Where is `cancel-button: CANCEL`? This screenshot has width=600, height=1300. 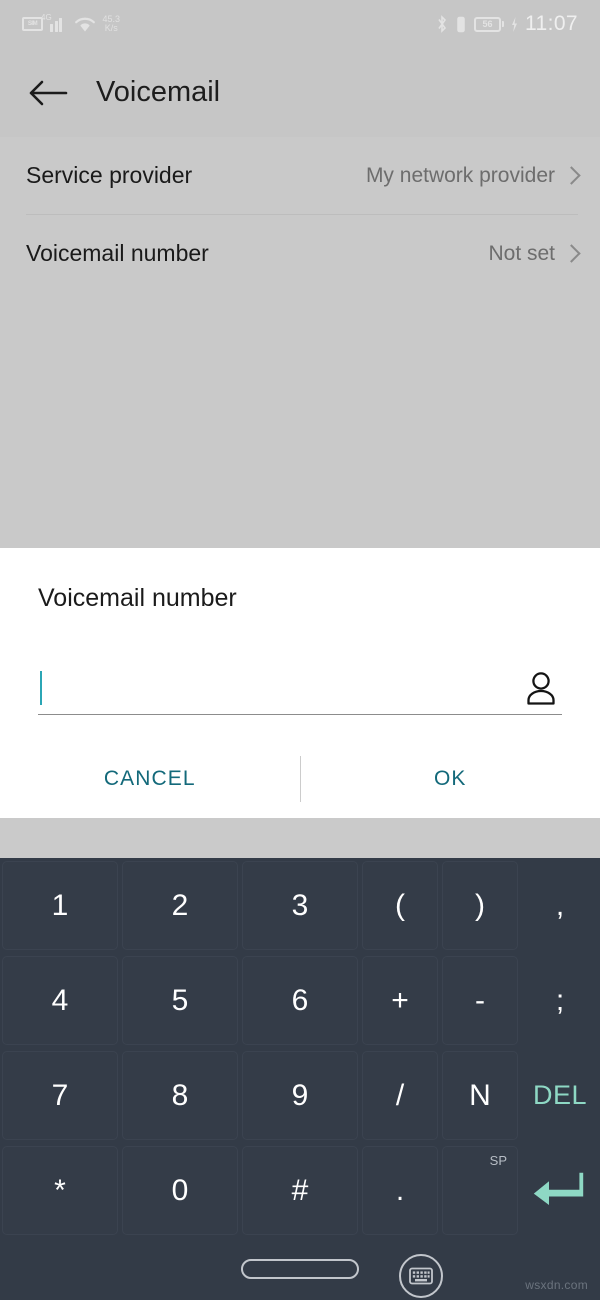 cancel-button: CANCEL is located at coordinates (150, 779).